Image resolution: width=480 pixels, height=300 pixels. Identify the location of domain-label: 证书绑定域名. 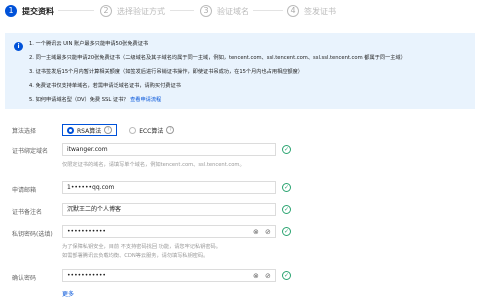
(30, 151).